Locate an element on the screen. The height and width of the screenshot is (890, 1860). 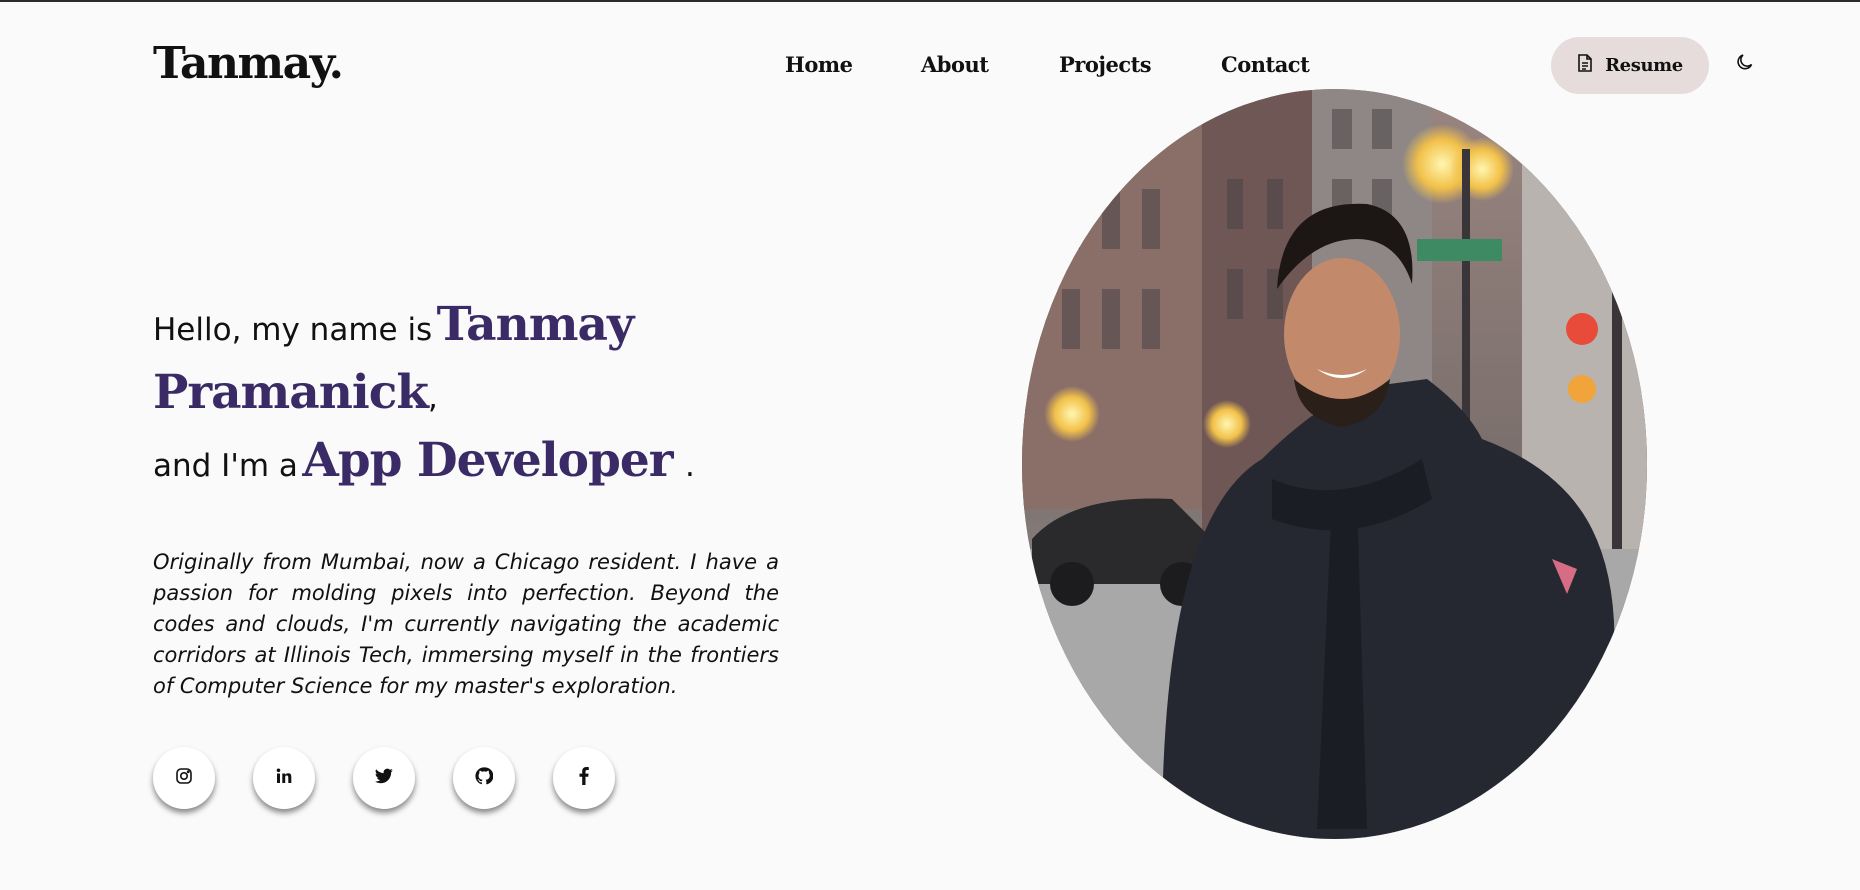
instagram-link is located at coordinates (184, 778).